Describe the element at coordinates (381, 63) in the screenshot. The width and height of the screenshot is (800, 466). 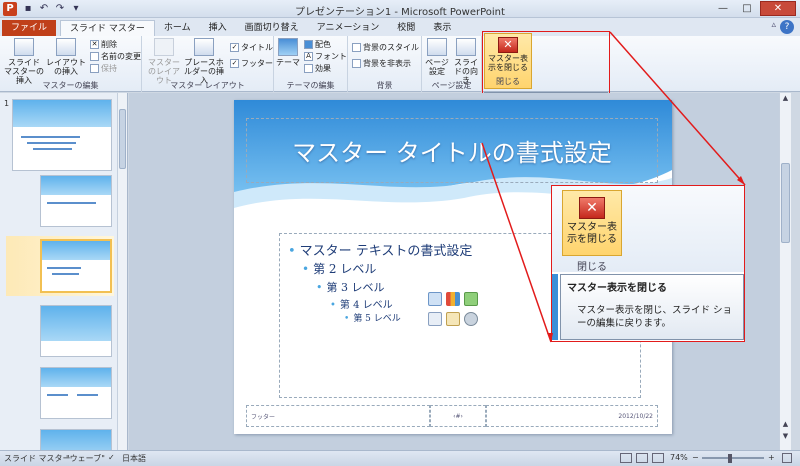
I see `hide-background-checkbox: 背景を非表示` at that location.